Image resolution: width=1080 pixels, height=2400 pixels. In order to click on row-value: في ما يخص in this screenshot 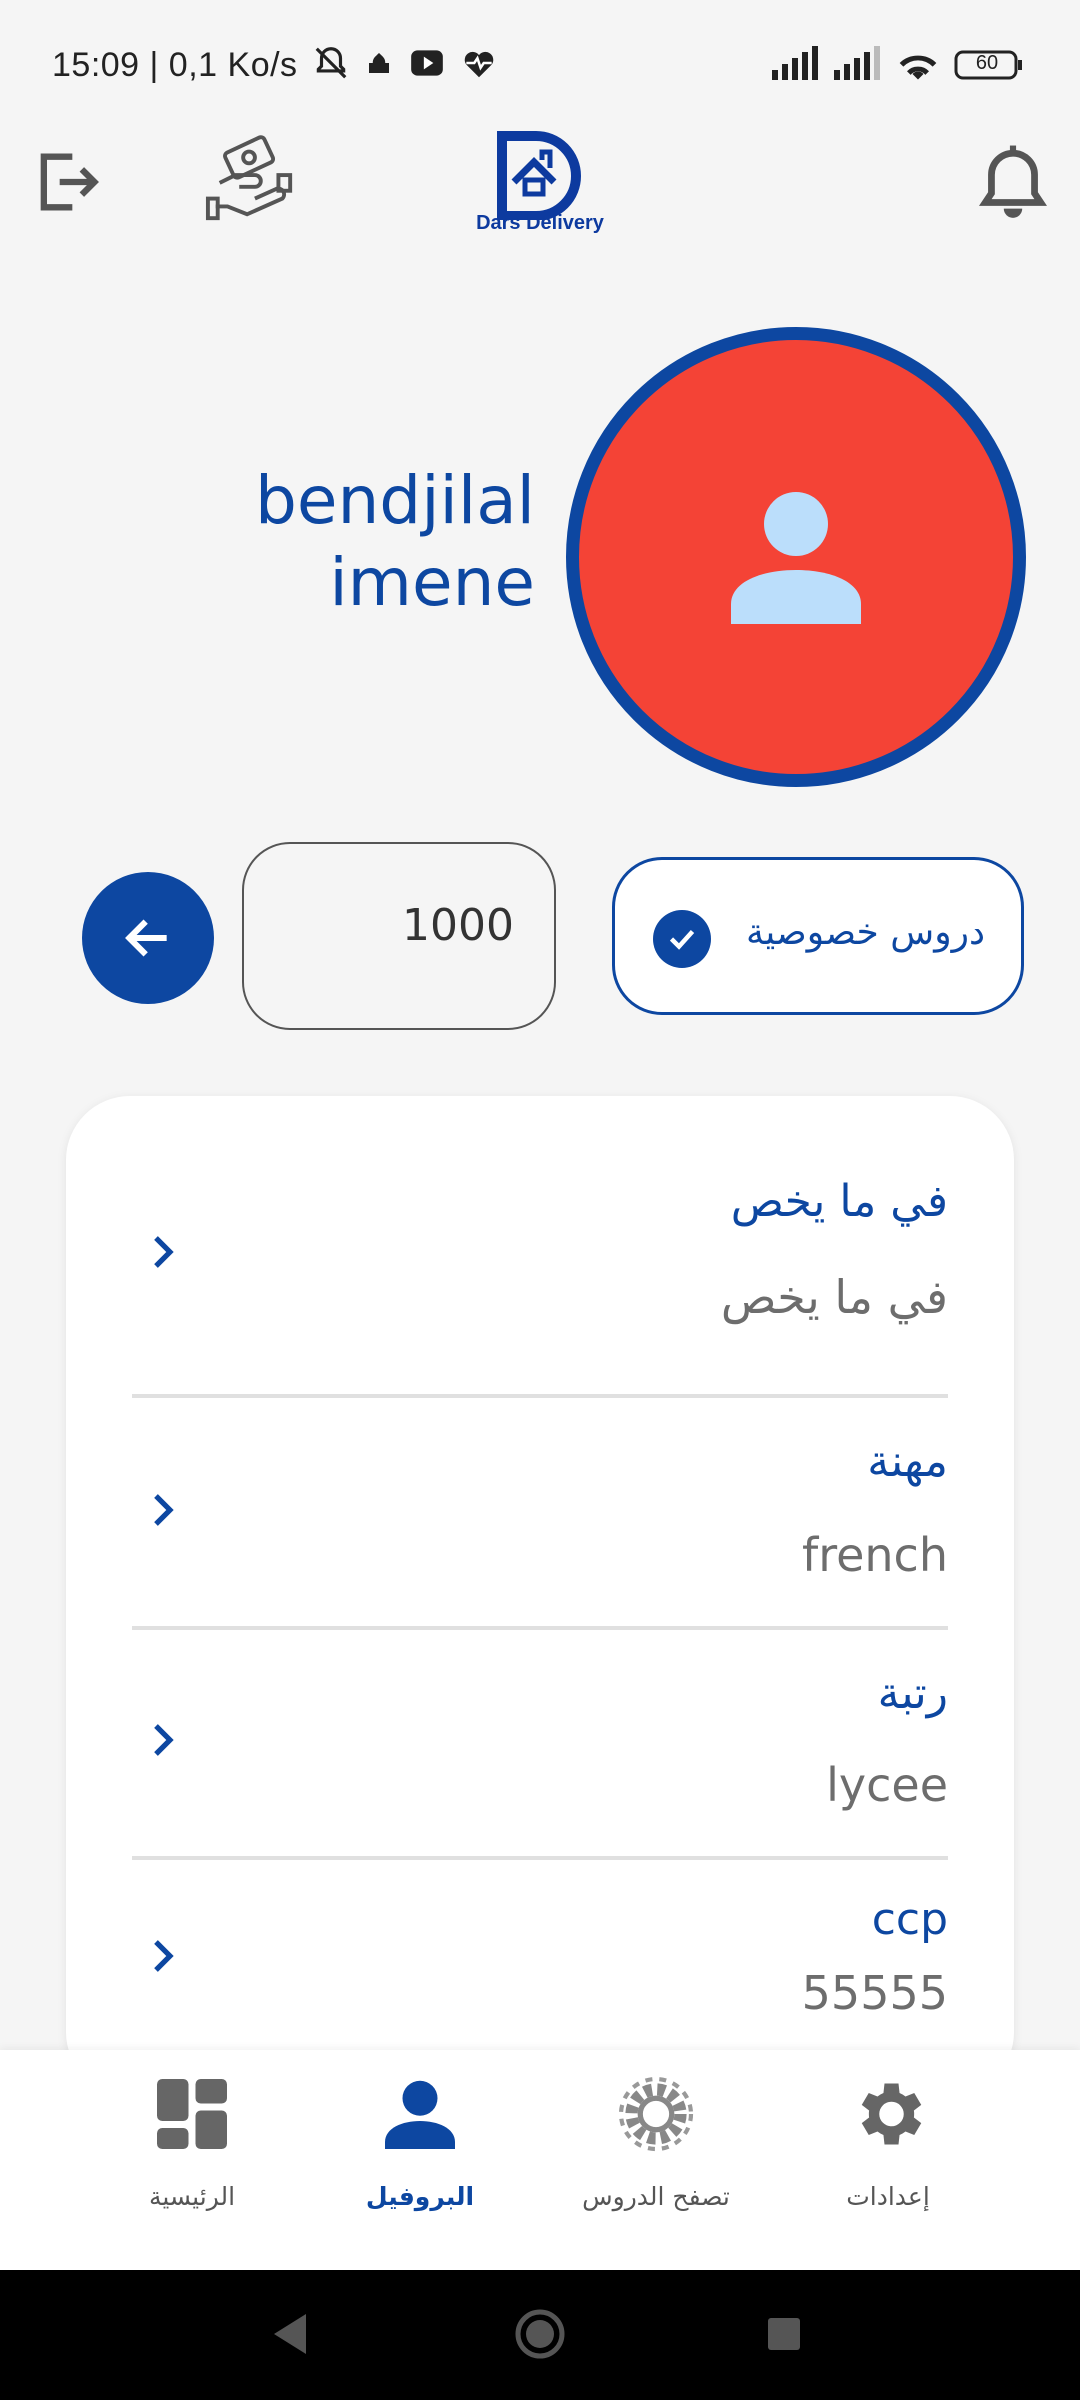, I will do `click(834, 1297)`.